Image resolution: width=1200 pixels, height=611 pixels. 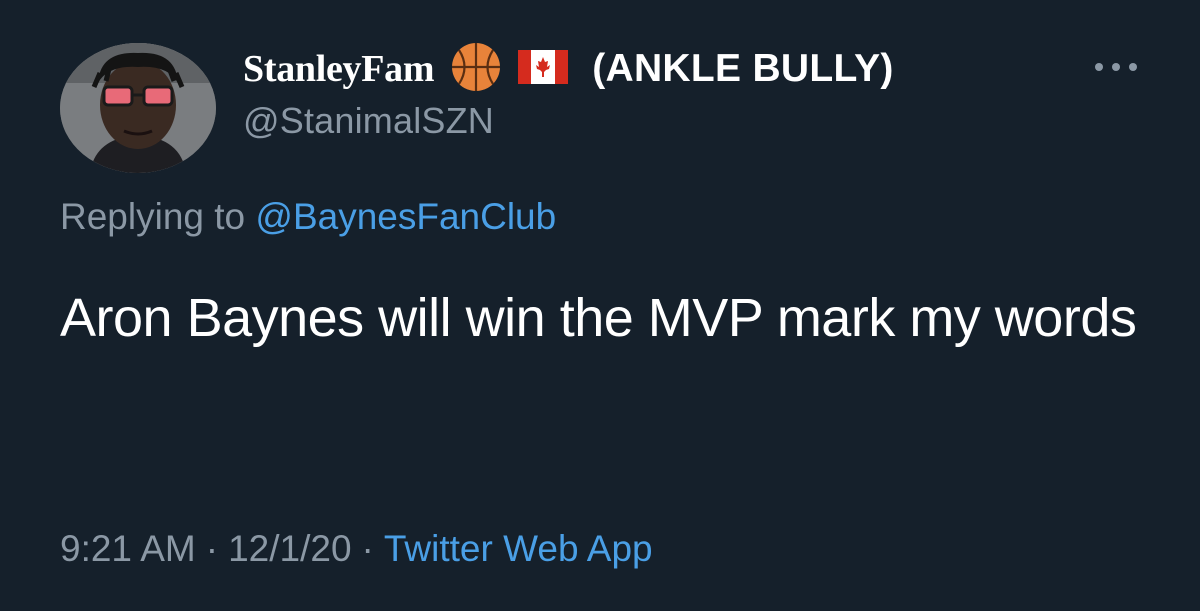 What do you see at coordinates (405, 216) in the screenshot?
I see `reply-mention-link: @BaynesFanClub` at bounding box center [405, 216].